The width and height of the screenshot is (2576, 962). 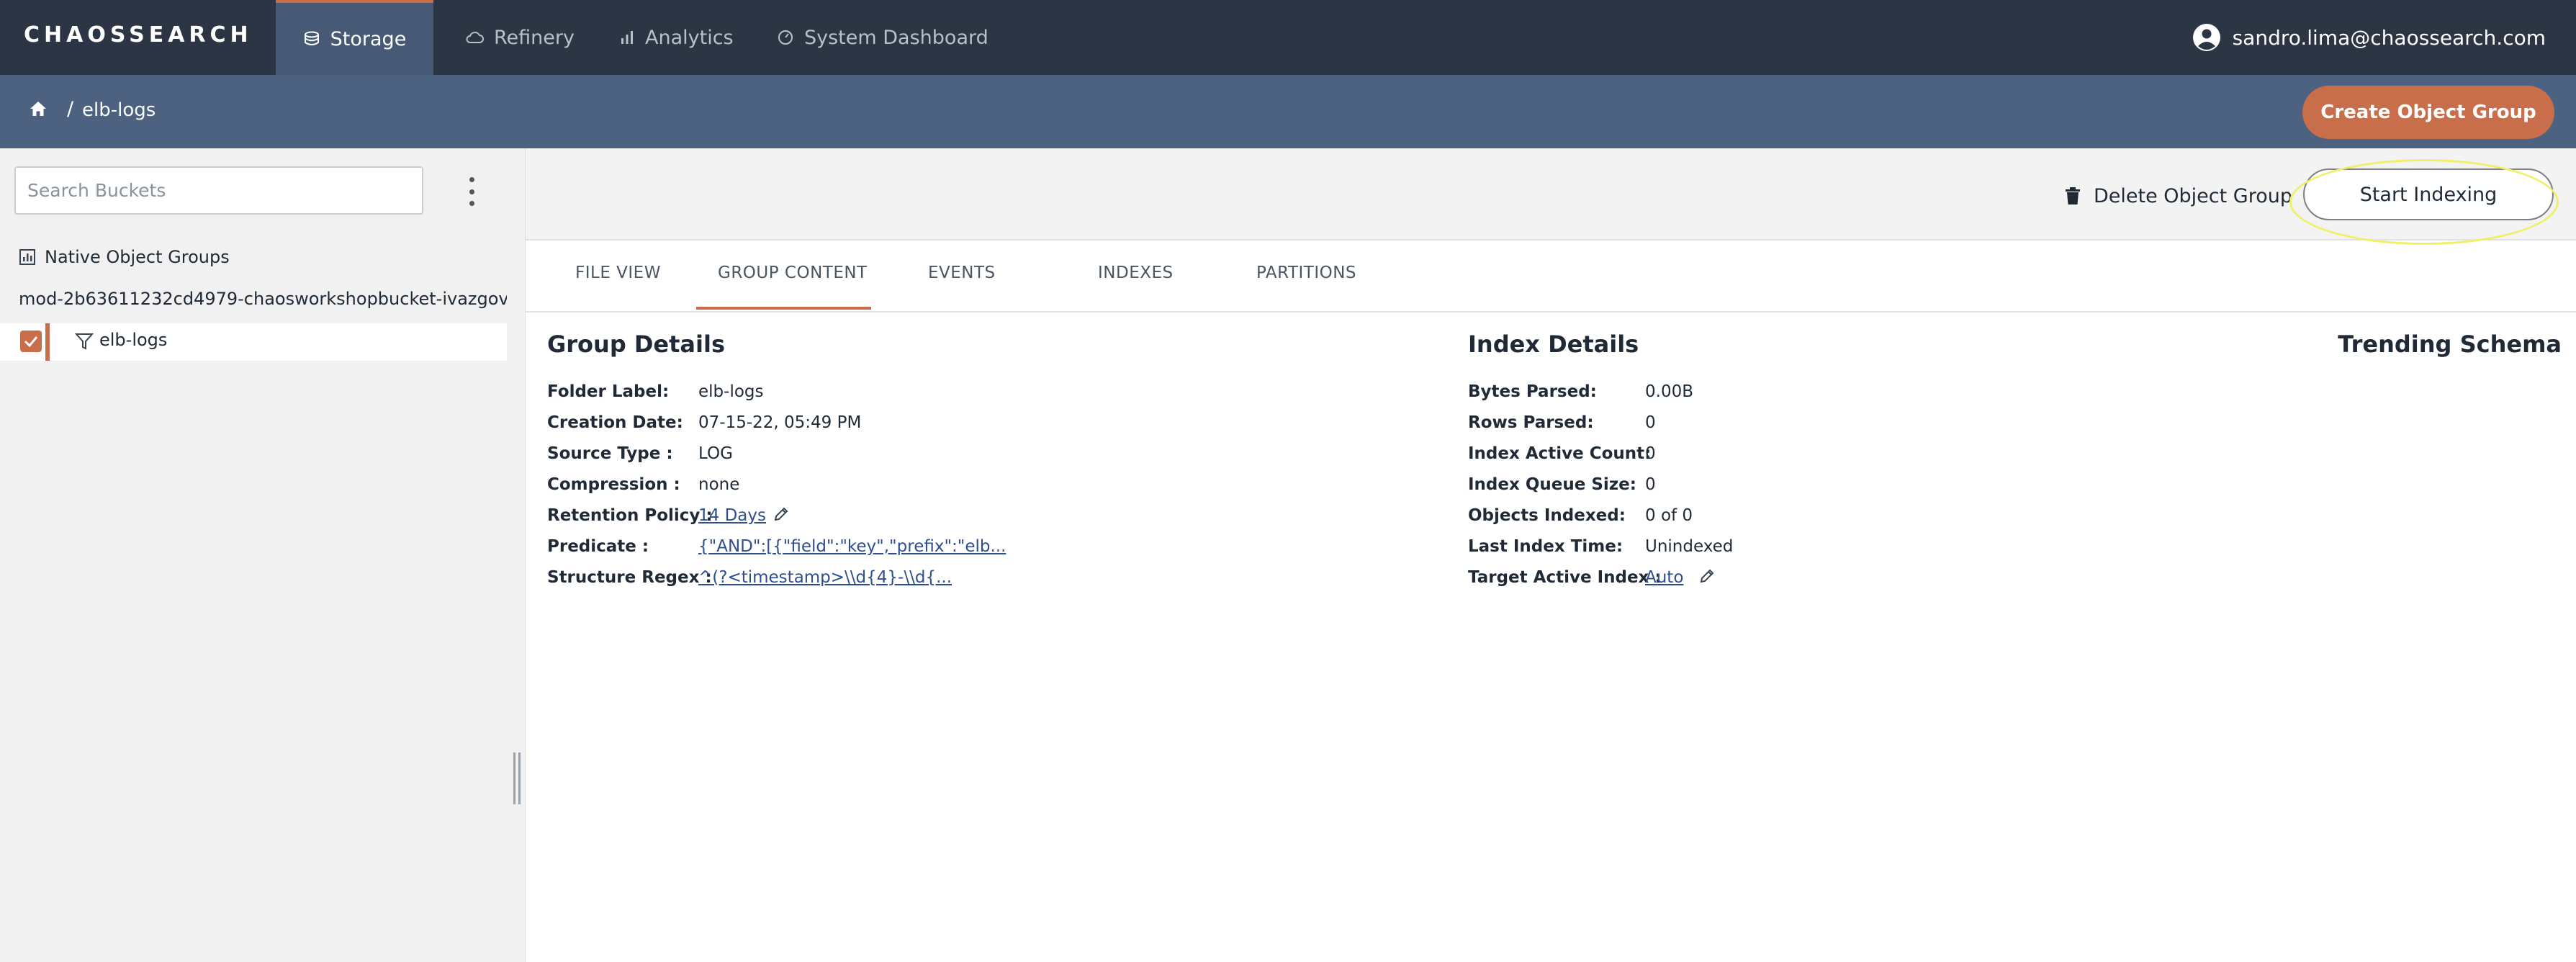 I want to click on nav-storage: Storage, so click(x=354, y=37).